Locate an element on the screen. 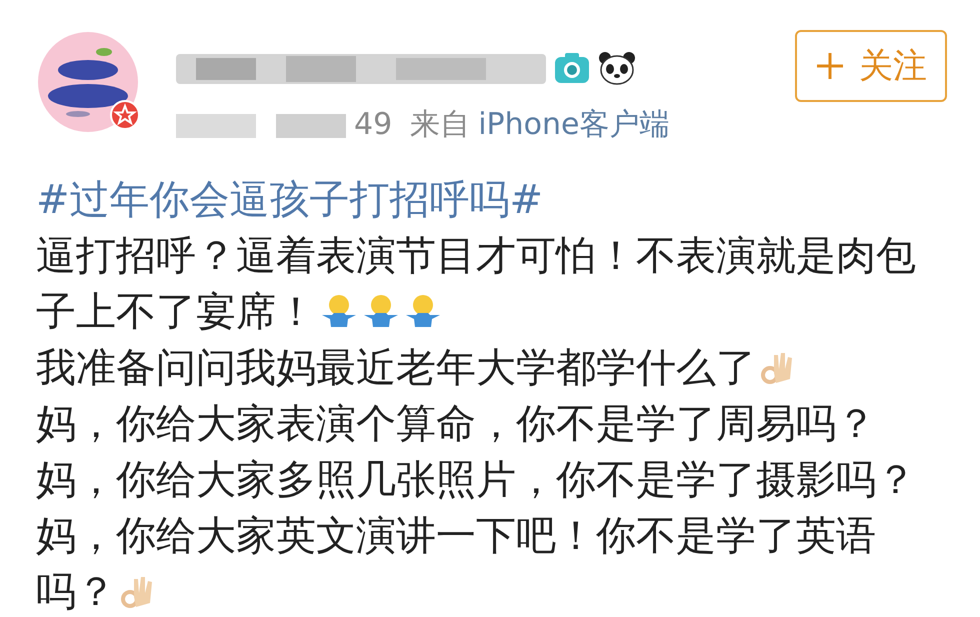 Image resolution: width=980 pixels, height=617 pixels. post-paragraph: 妈，你给大家表演个算命，你不是学了周易吗？ is located at coordinates (456, 424).